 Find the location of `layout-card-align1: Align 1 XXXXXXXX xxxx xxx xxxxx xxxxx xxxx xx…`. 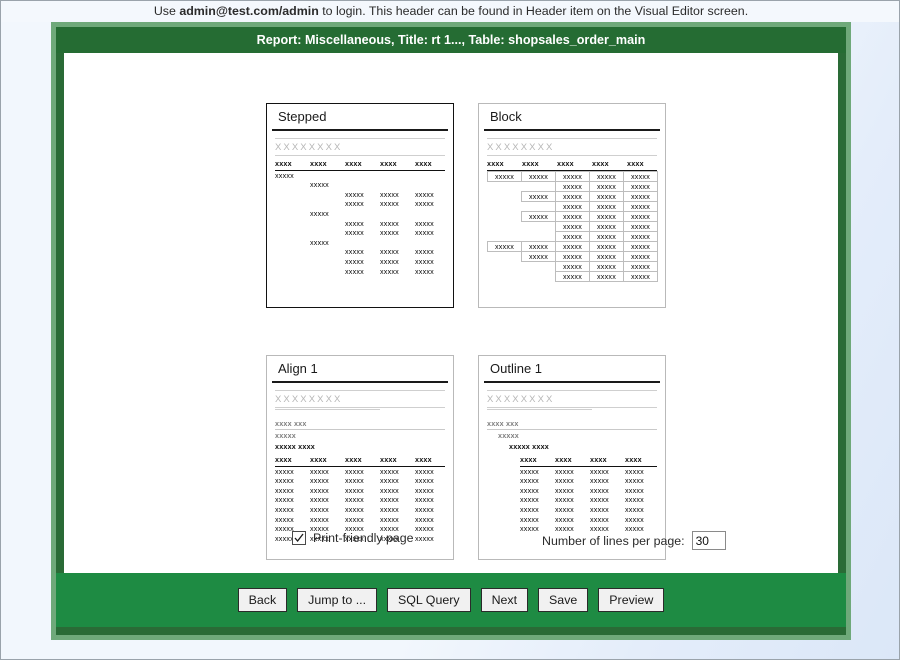

layout-card-align1: Align 1 XXXXXXXX xxxx xxx xxxxx xxxxx xxxx xx… is located at coordinates (360, 457).